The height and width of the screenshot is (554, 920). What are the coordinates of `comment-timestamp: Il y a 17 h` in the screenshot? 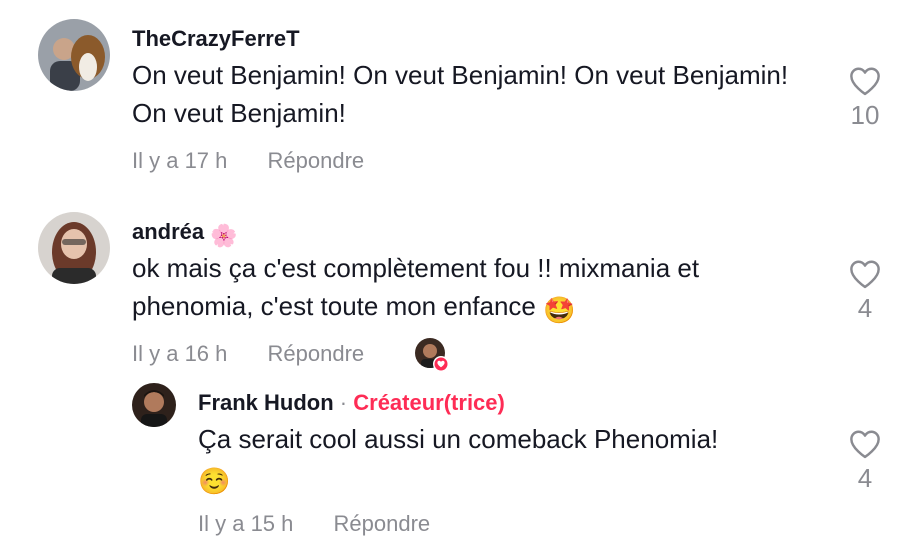 It's located at (180, 160).